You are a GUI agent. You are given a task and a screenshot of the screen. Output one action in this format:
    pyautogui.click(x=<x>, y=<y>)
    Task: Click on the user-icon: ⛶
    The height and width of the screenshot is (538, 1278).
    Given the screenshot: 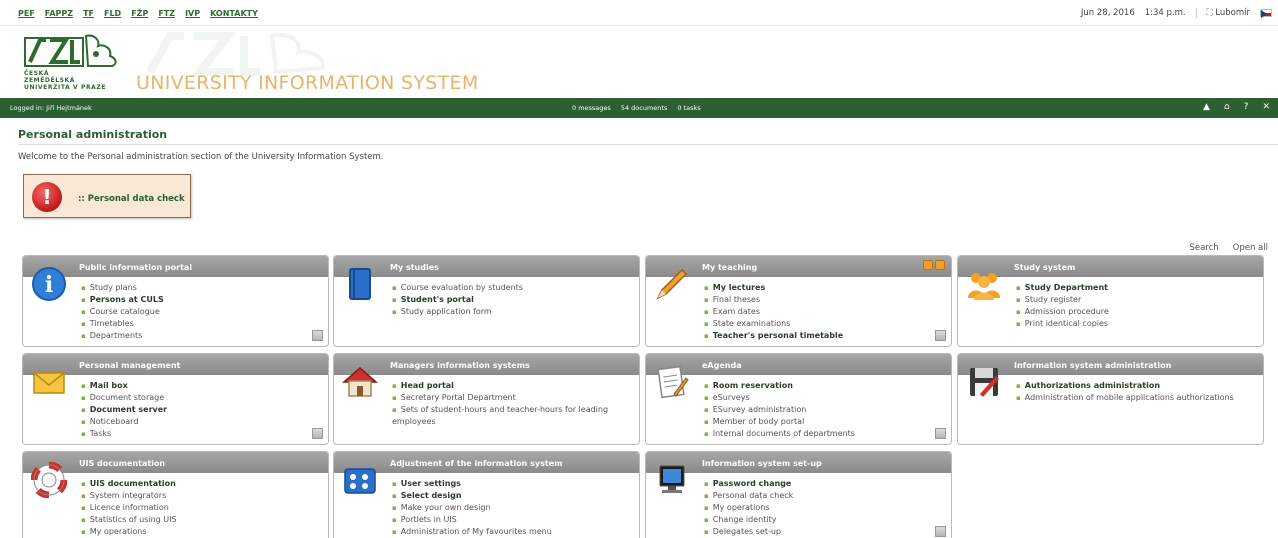 What is the action you would take?
    pyautogui.click(x=1209, y=13)
    